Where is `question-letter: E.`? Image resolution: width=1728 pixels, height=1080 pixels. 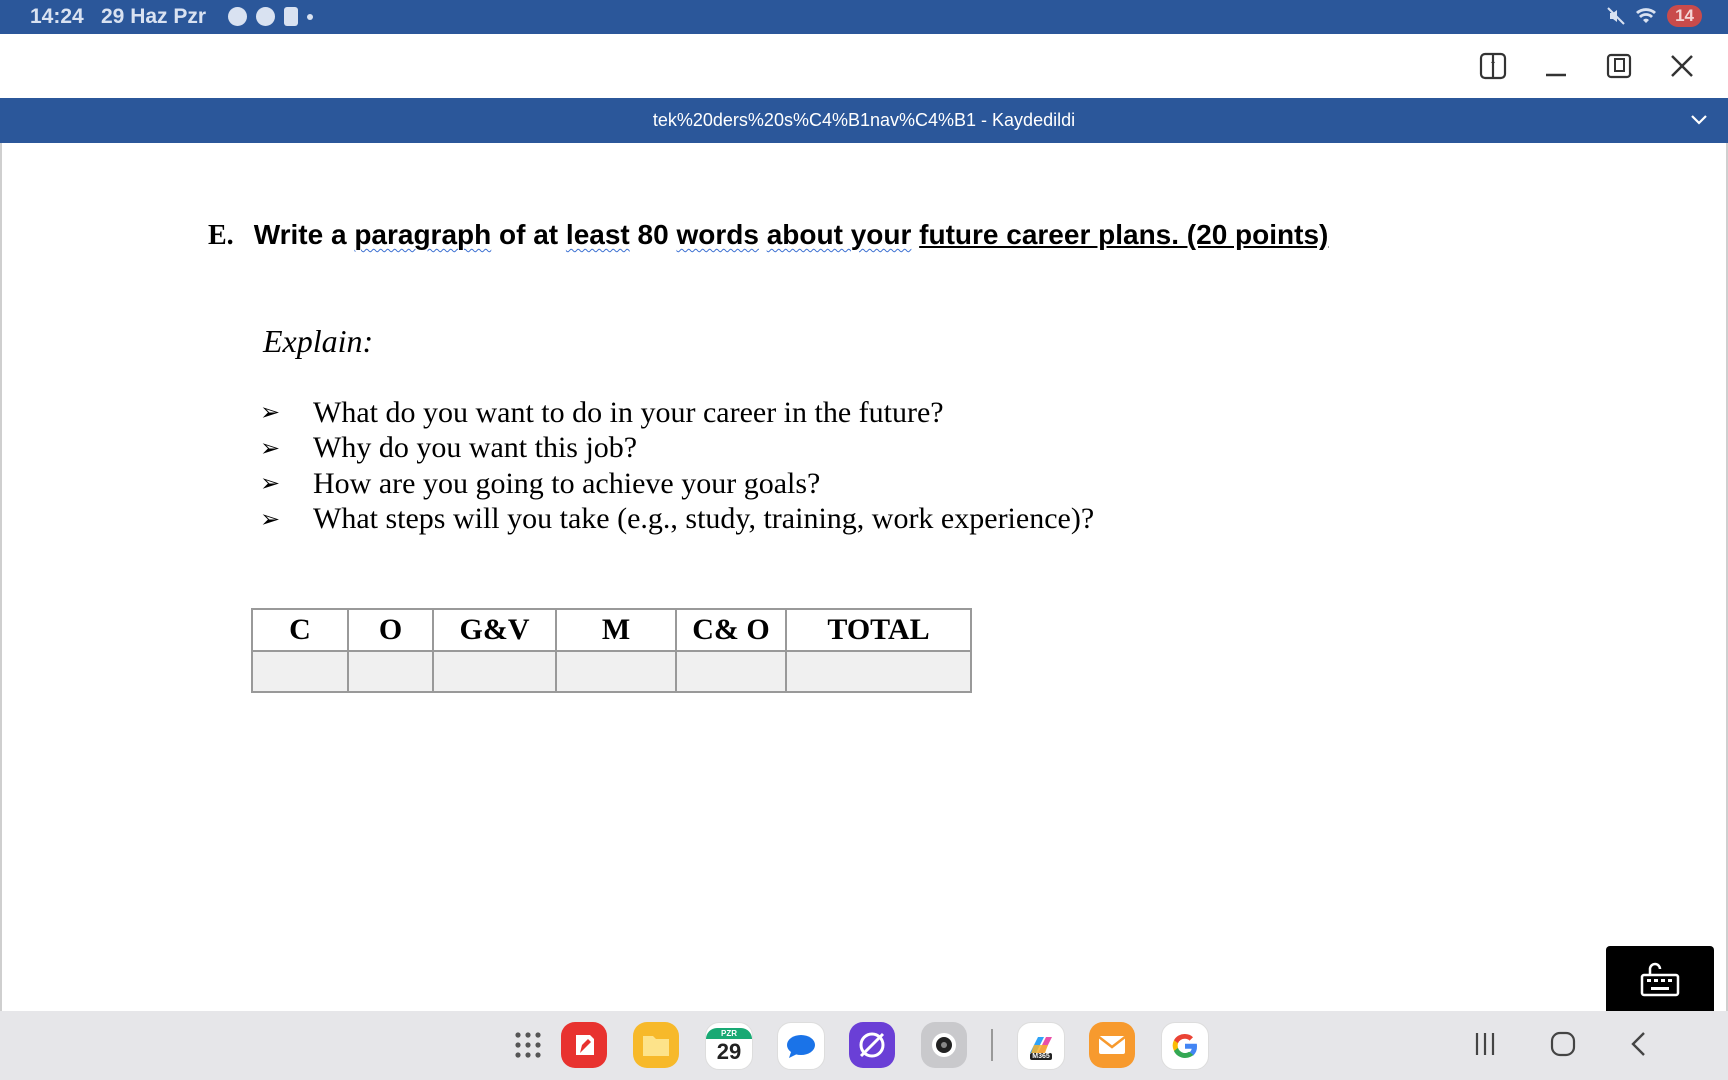
question-letter: E. is located at coordinates (221, 235).